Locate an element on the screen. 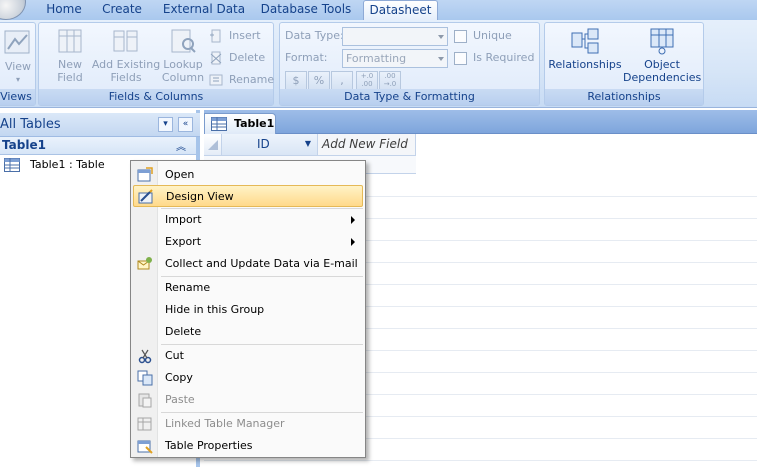 The height and width of the screenshot is (467, 757). menu-item-import: Import is located at coordinates (248, 220).